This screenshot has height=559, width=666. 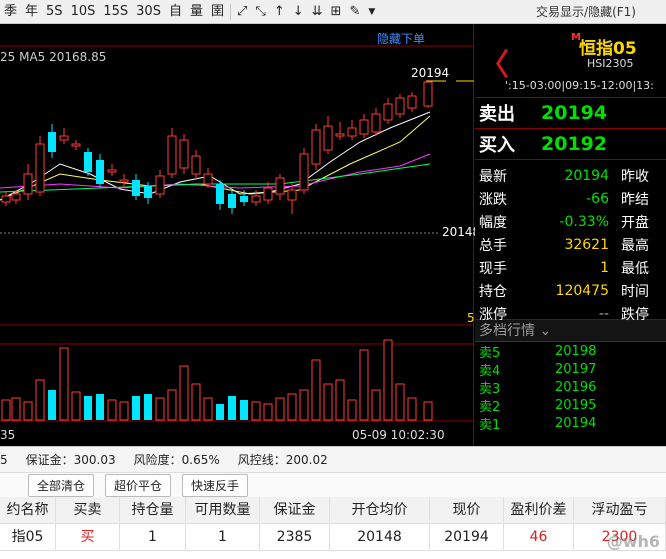 I want to click on close-over-price-button: 超价平仓, so click(x=138, y=485).